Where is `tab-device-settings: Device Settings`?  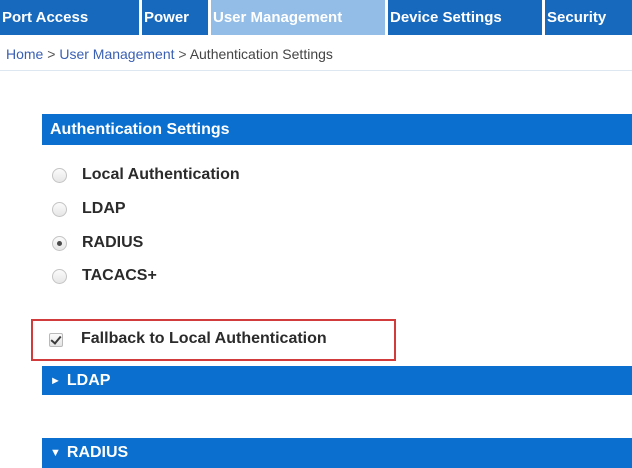 tab-device-settings: Device Settings is located at coordinates (465, 17).